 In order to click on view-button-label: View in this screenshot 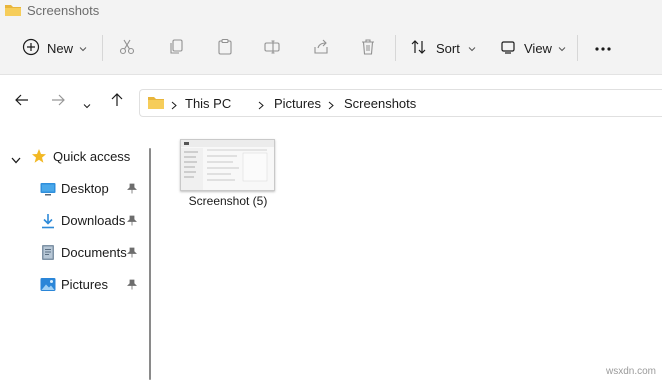, I will do `click(538, 48)`.